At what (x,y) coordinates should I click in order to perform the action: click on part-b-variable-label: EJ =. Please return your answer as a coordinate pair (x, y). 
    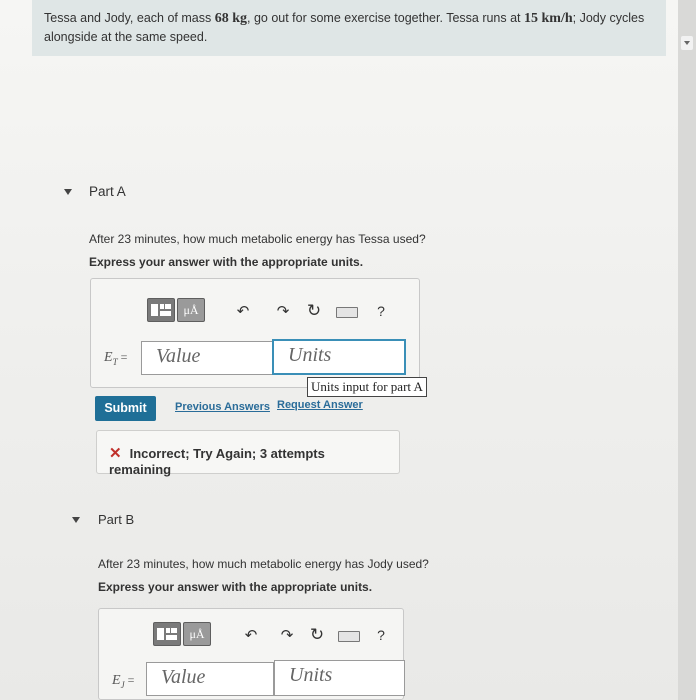
    Looking at the image, I should click on (123, 681).